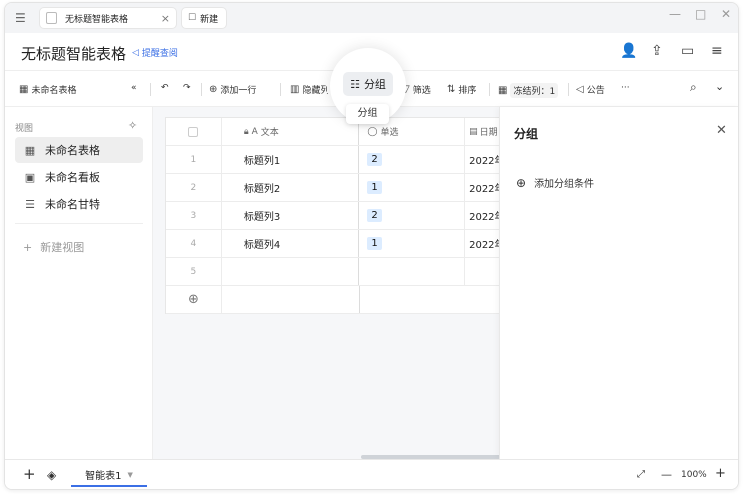 The image size is (743, 494). I want to click on sort-icon: ⇅, so click(451, 89).